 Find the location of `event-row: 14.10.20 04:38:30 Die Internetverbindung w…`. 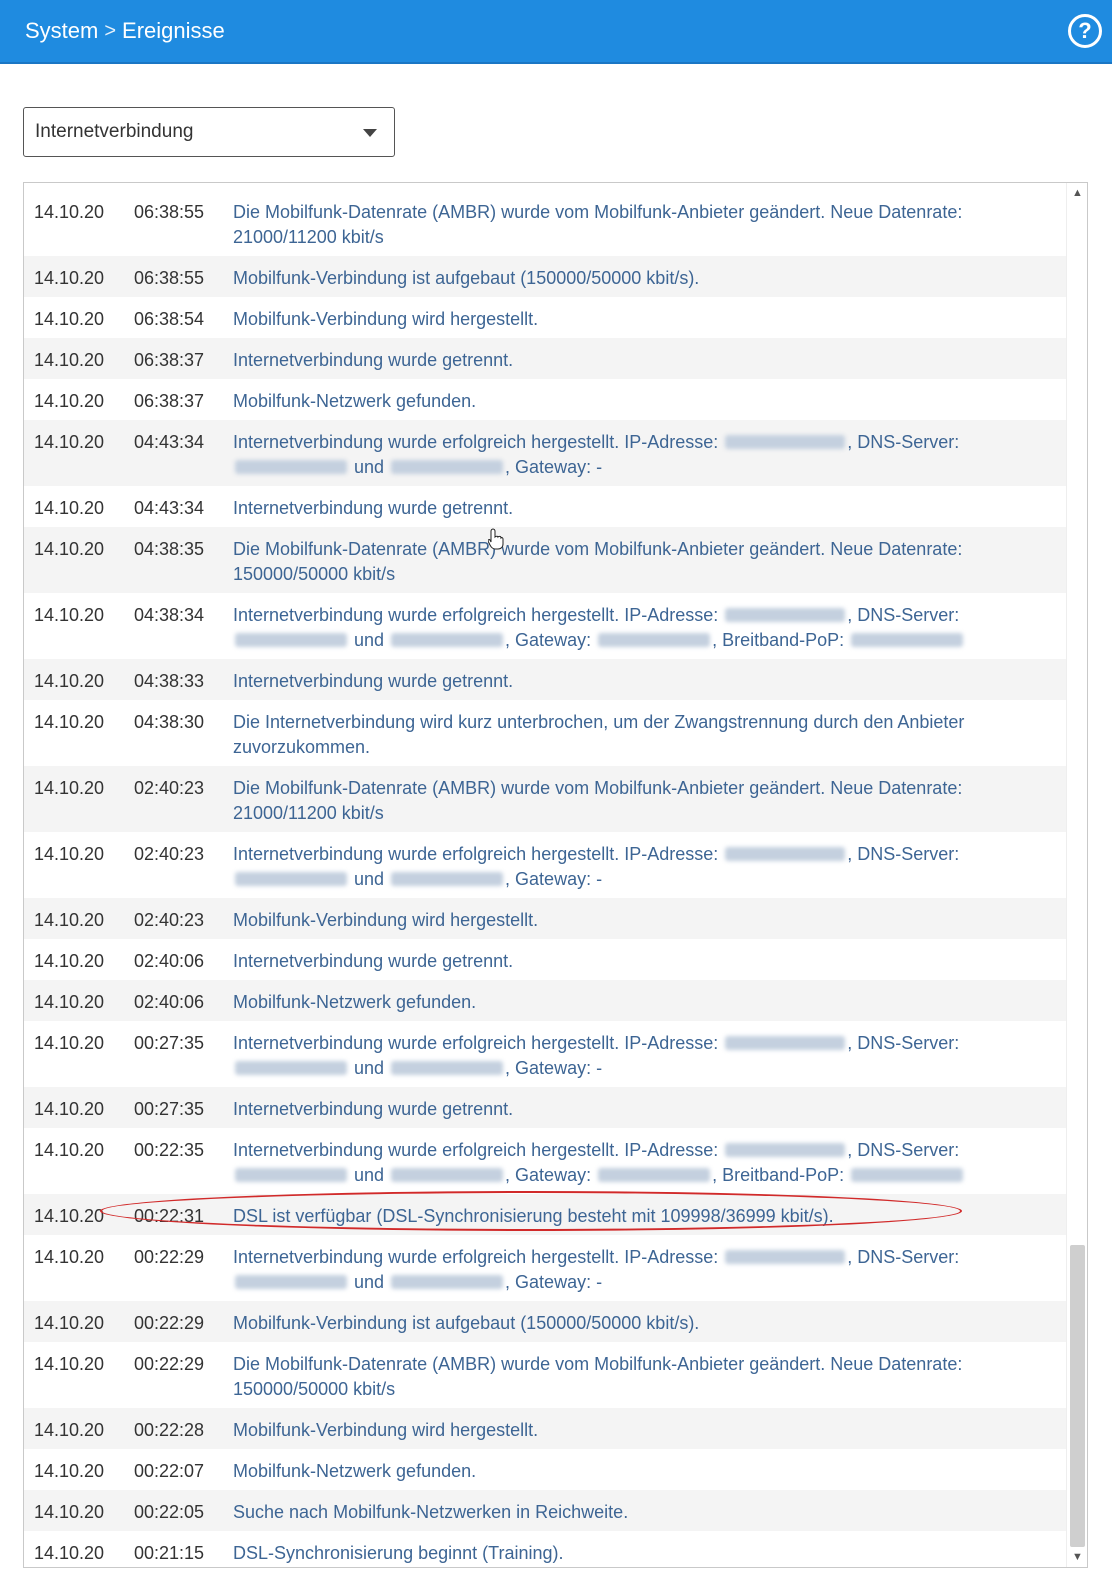

event-row: 14.10.20 04:38:30 Die Internetverbindung w… is located at coordinates (545, 733).